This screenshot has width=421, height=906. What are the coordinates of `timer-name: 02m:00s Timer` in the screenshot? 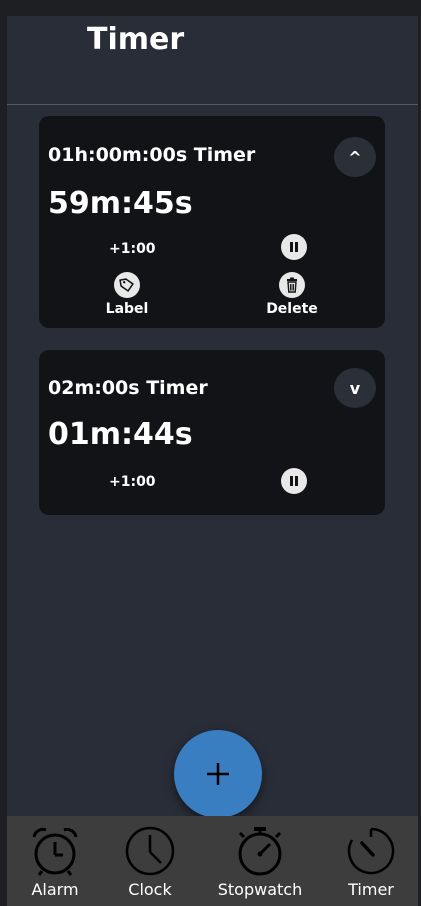 It's located at (128, 388).